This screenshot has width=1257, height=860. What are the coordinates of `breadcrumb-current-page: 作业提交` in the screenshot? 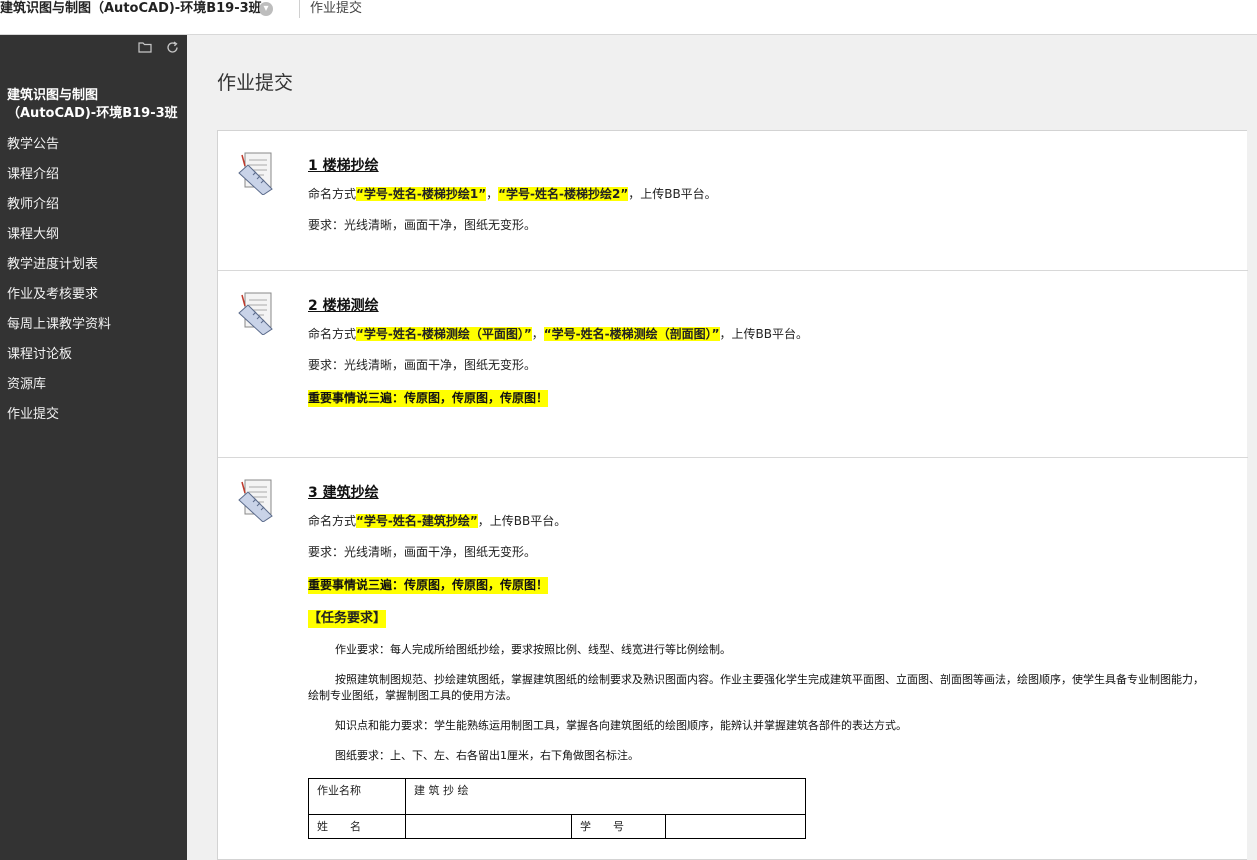 It's located at (336, 8).